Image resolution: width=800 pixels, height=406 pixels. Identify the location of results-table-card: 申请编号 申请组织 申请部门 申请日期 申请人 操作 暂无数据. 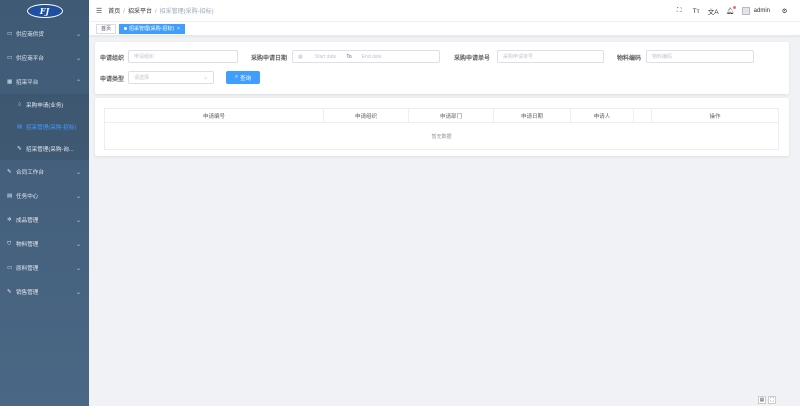
(442, 127).